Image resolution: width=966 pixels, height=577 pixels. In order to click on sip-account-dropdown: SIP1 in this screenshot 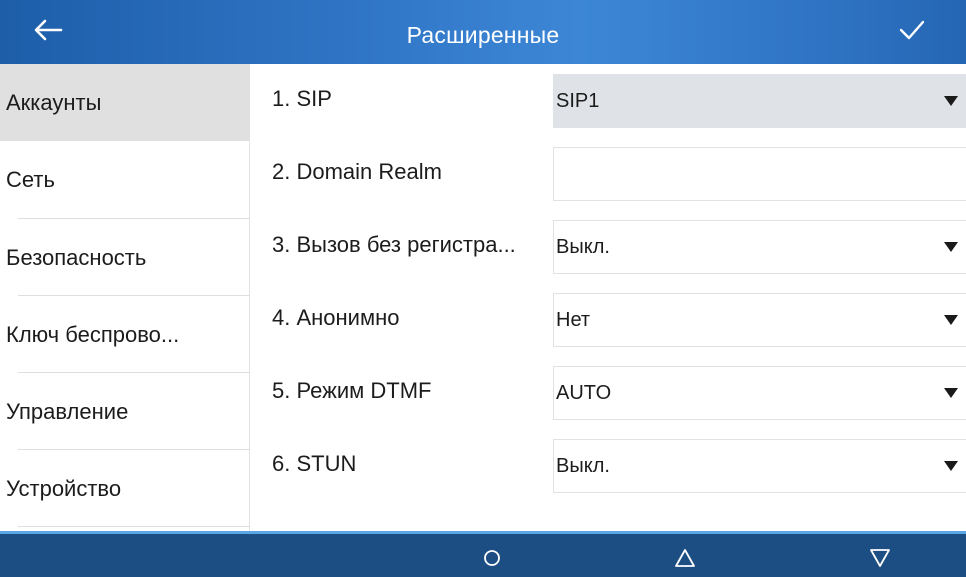, I will do `click(759, 101)`.